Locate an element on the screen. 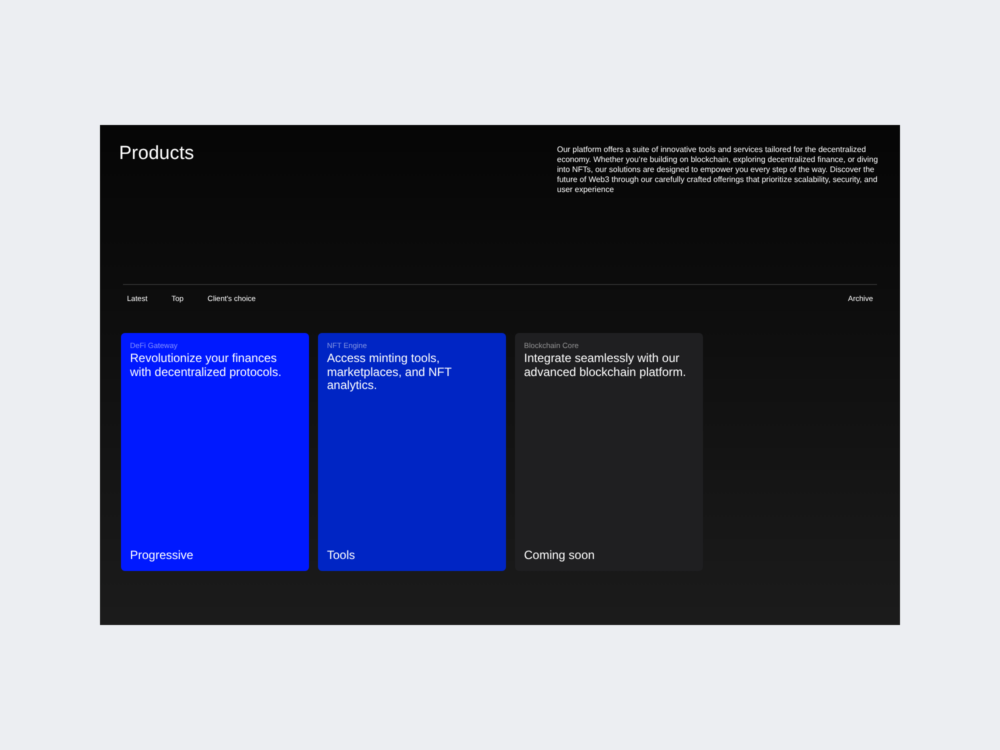  card-footer: Tools is located at coordinates (412, 555).